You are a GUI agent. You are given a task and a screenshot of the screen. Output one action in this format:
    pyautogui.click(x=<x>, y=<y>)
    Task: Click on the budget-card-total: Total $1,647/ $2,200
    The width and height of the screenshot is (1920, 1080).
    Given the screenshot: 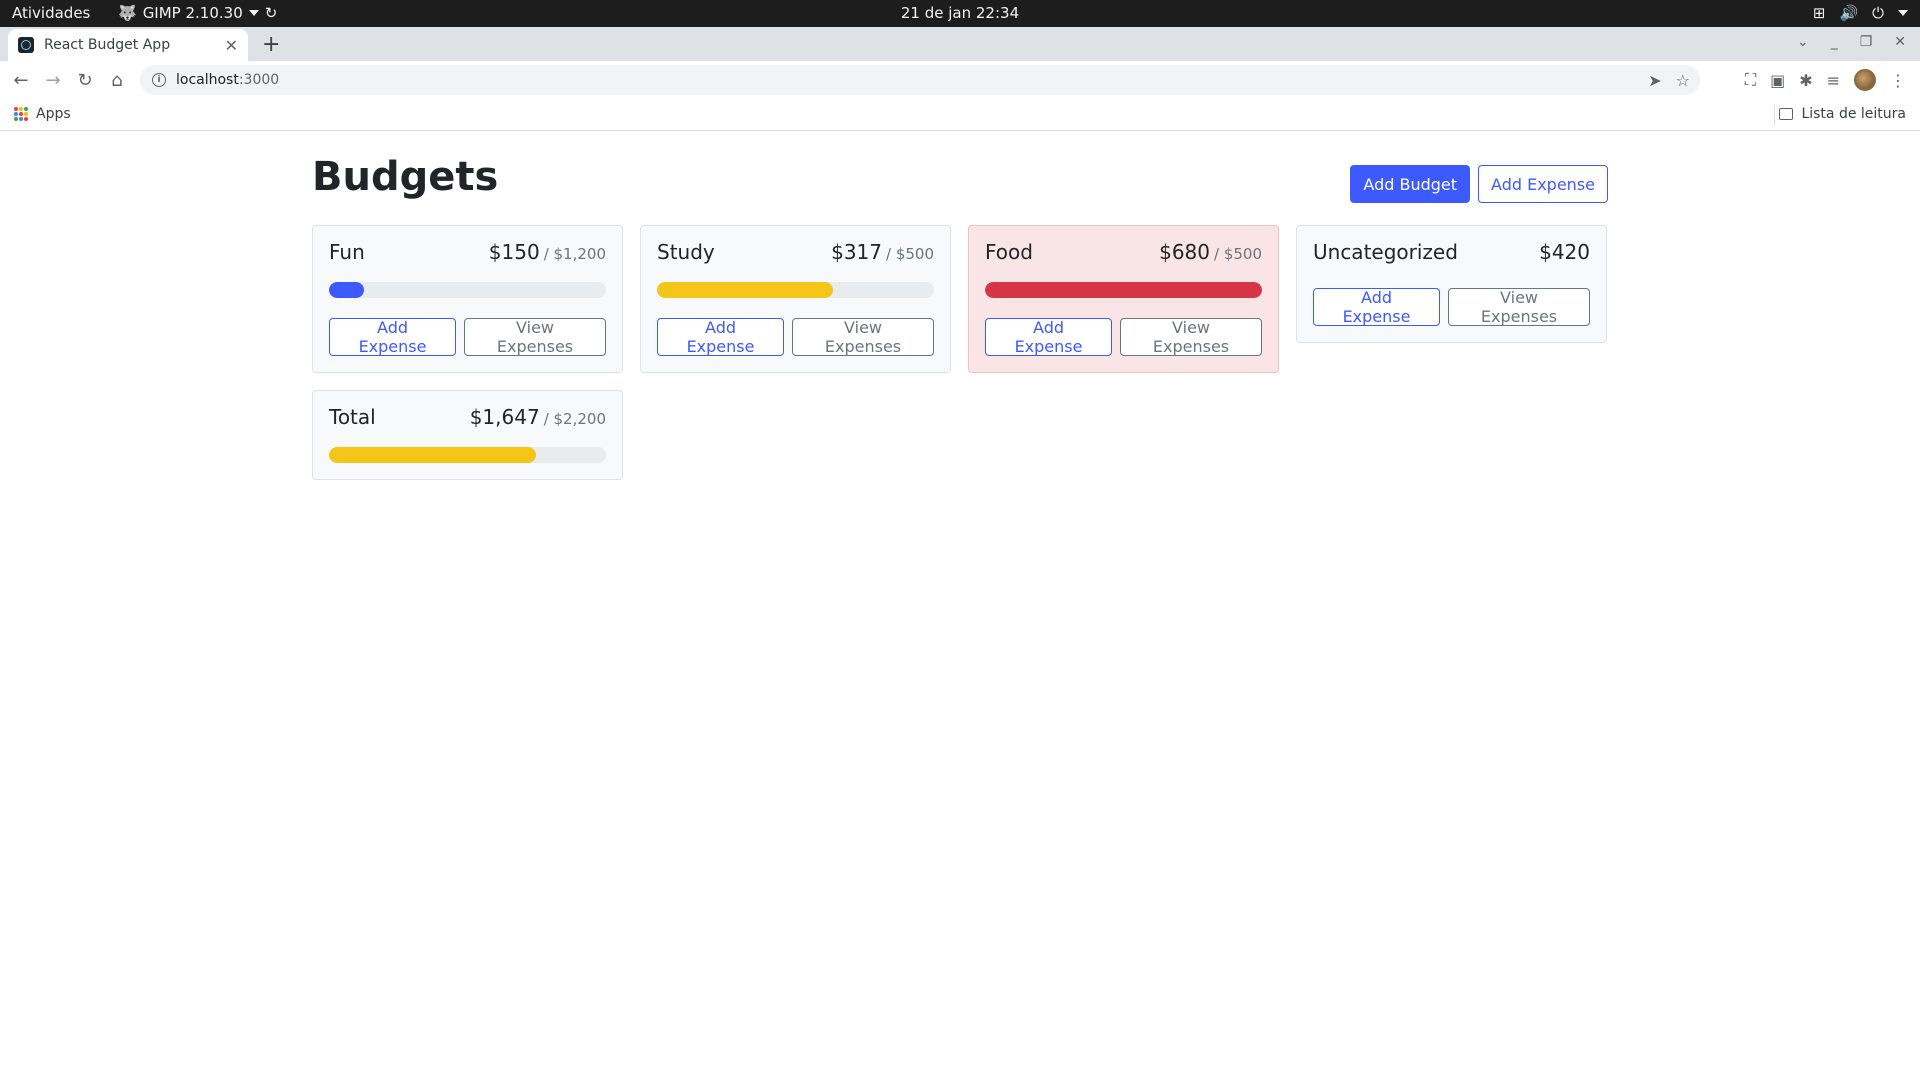 What is the action you would take?
    pyautogui.click(x=467, y=435)
    